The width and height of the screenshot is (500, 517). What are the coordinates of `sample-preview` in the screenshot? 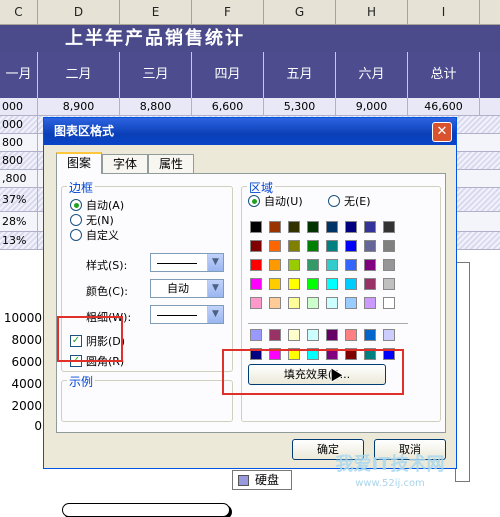 It's located at (146, 510).